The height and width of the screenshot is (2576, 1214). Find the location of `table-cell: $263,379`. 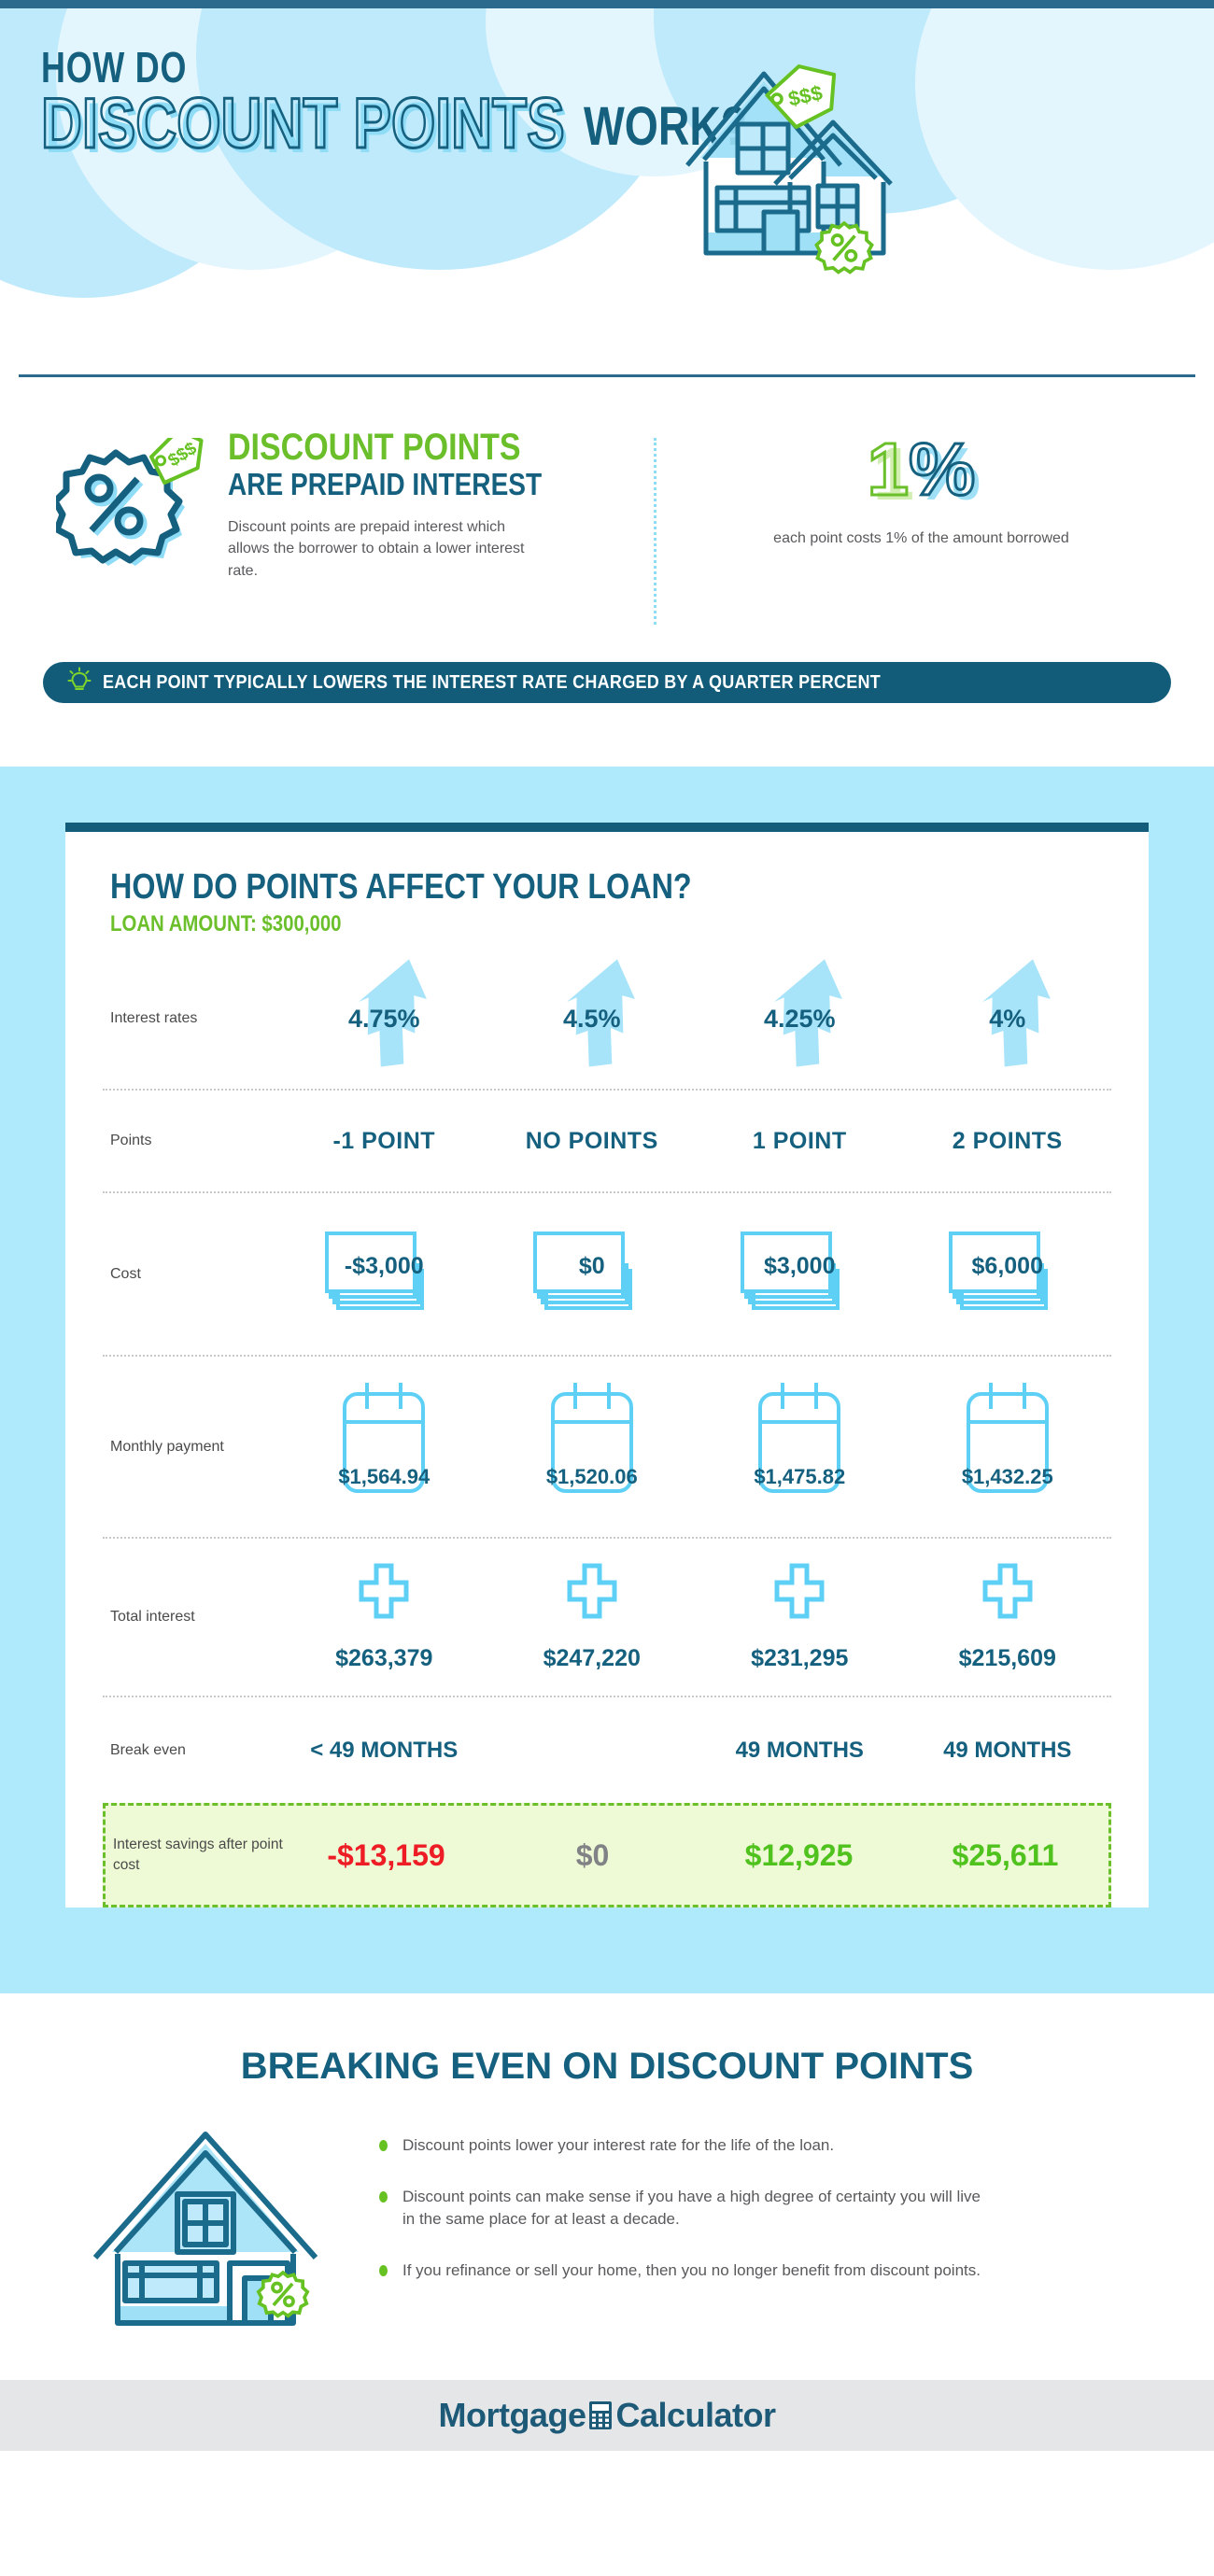

table-cell: $263,379 is located at coordinates (384, 1617).